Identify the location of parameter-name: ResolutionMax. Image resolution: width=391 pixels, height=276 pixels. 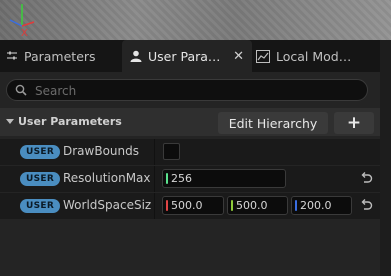
(107, 178).